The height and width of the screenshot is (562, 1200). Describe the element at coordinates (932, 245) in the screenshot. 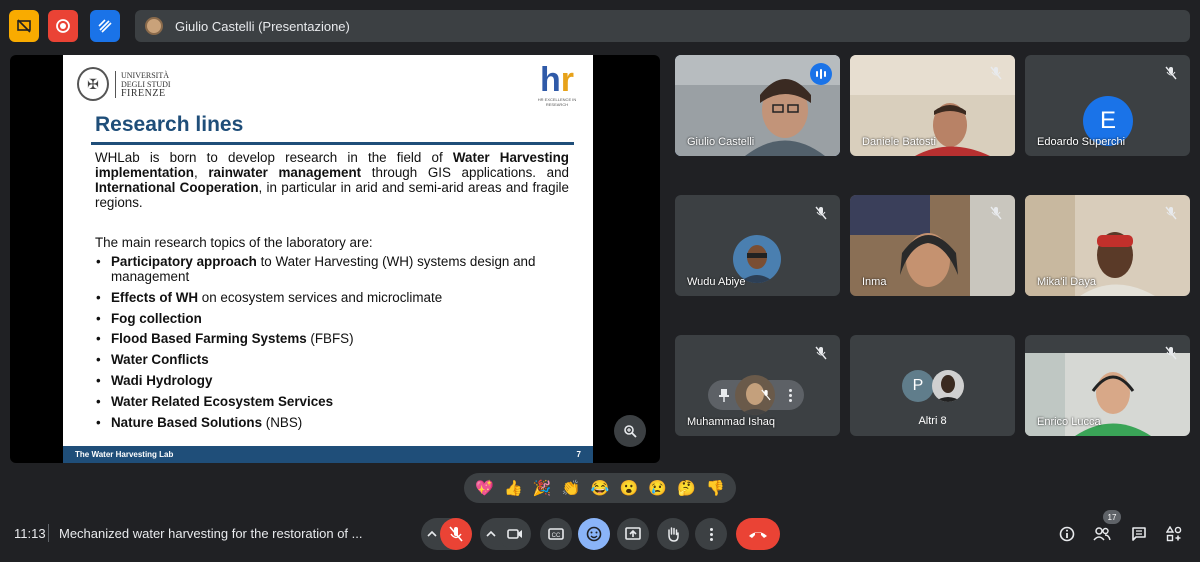

I see `participant-tile: Inma` at that location.